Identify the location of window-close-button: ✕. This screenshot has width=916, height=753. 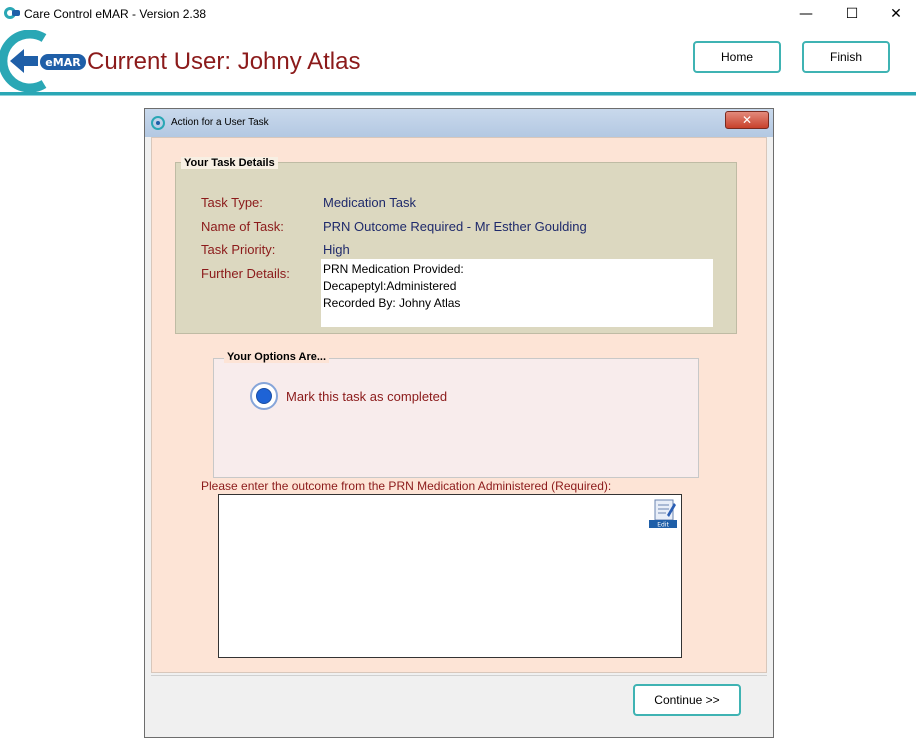
(895, 14).